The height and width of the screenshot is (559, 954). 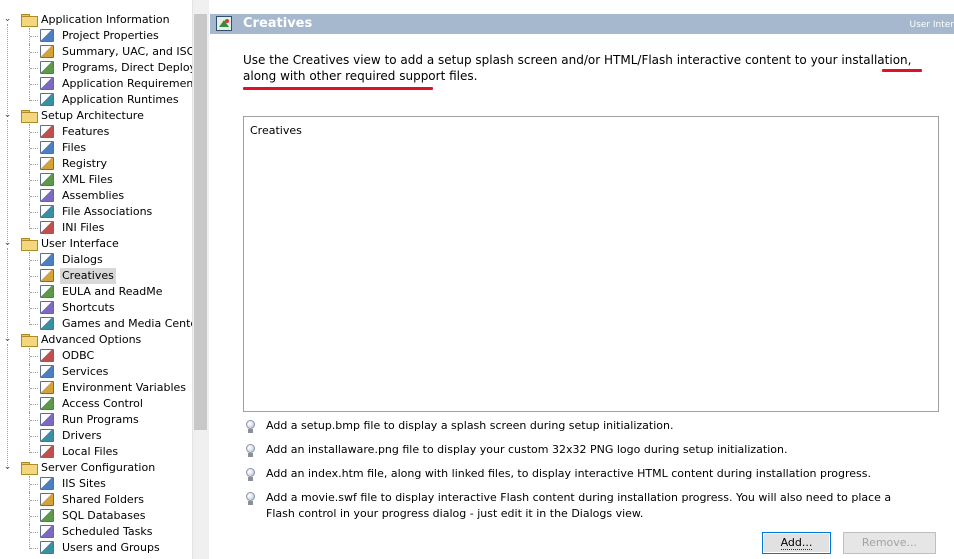 What do you see at coordinates (87, 179) in the screenshot?
I see `tree-item-label: XML Files` at bounding box center [87, 179].